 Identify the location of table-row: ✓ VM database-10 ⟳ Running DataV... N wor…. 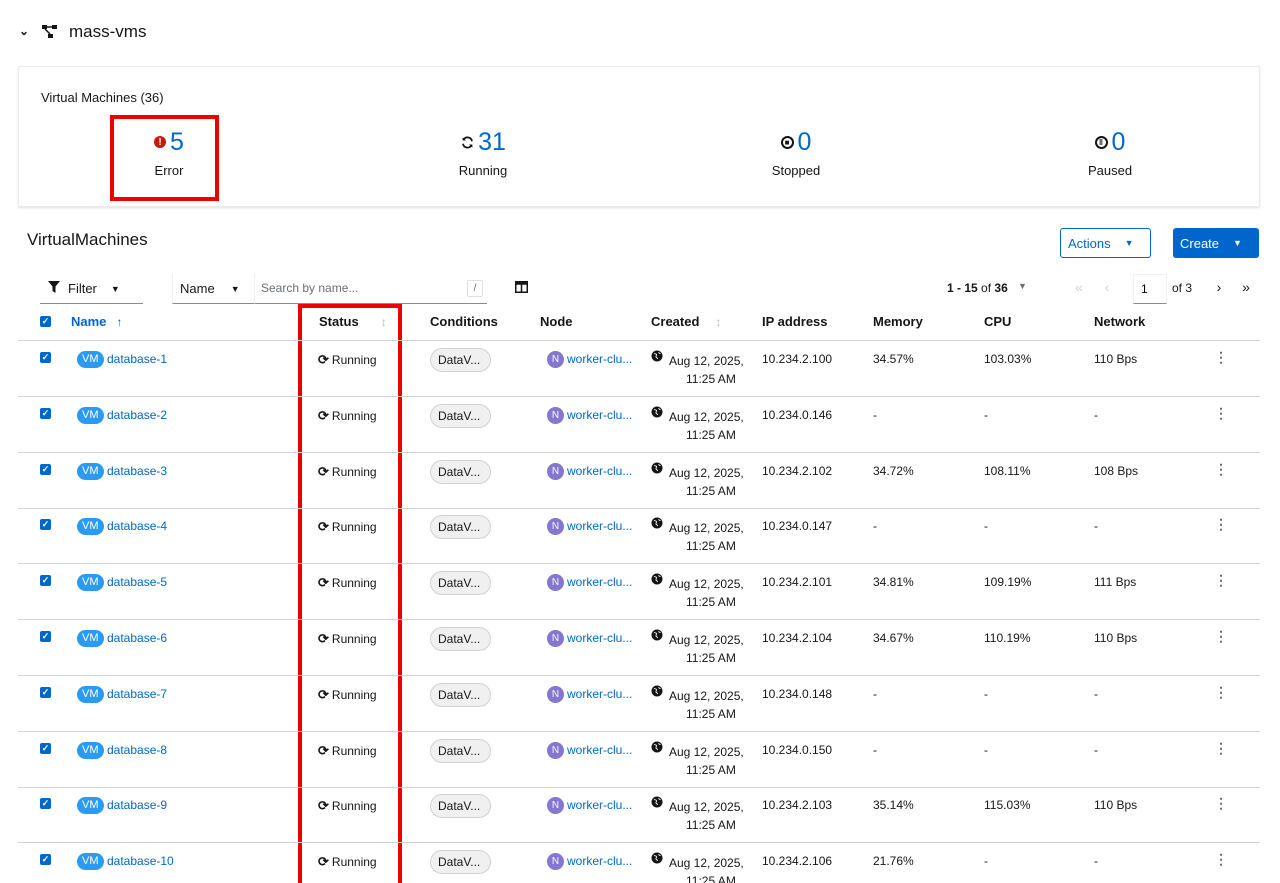
(639, 863).